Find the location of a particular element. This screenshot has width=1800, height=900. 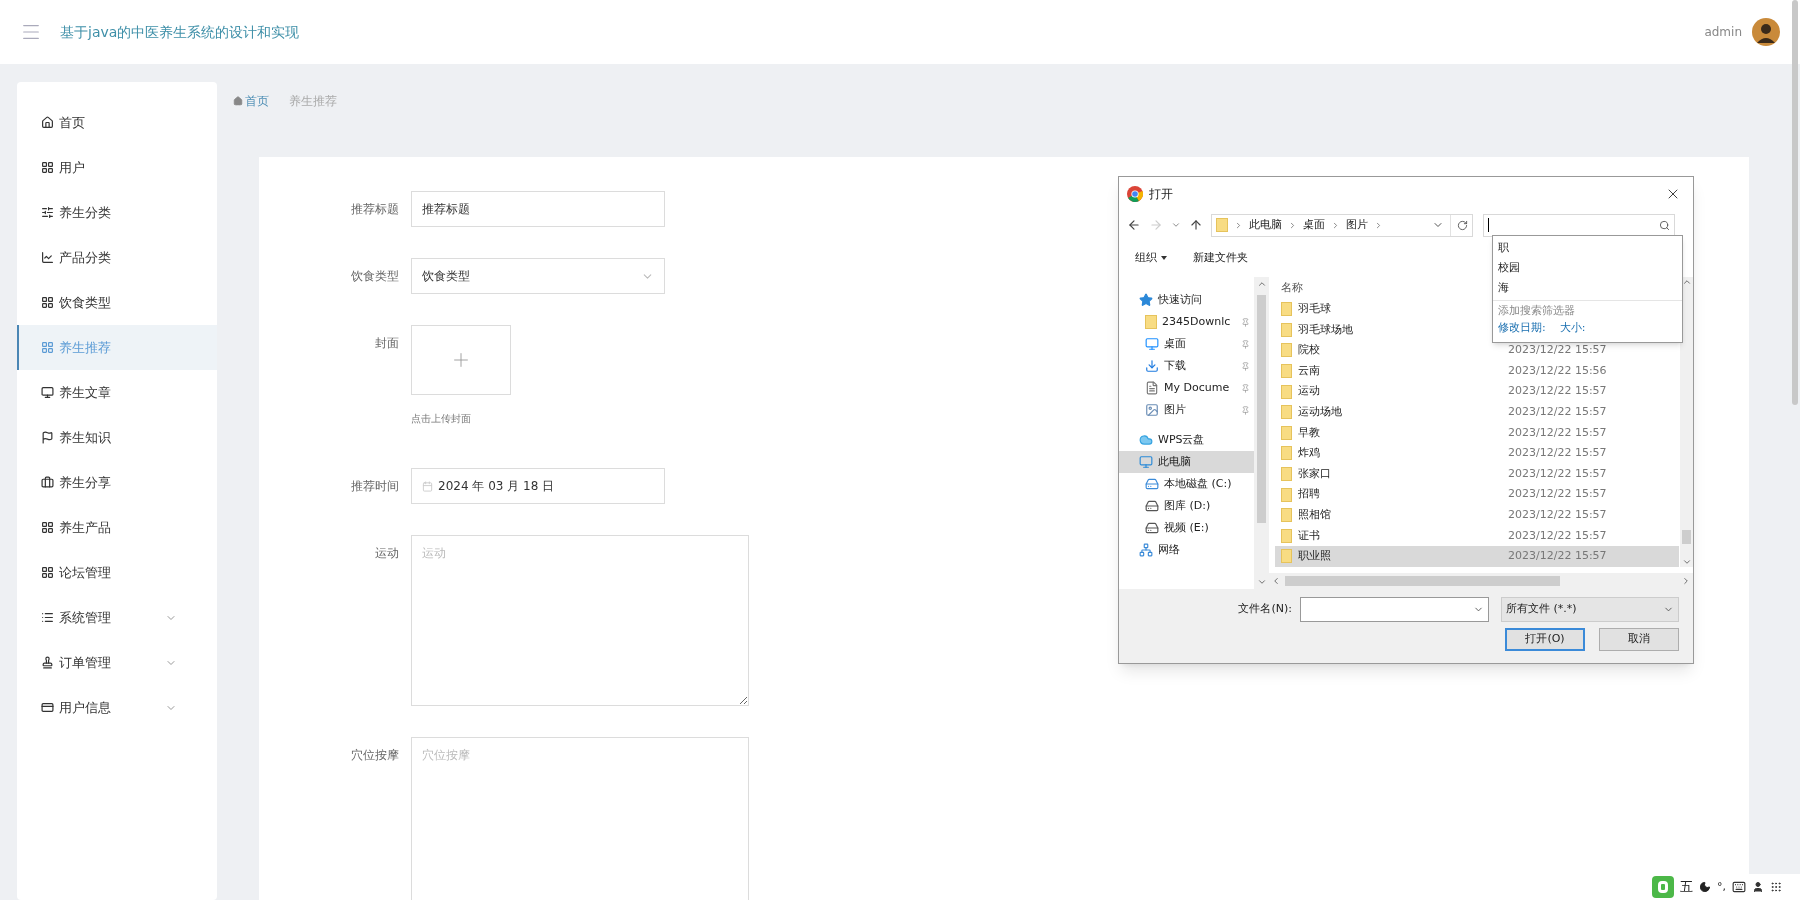

nav-item: 2345Downlc is located at coordinates (1186, 322).